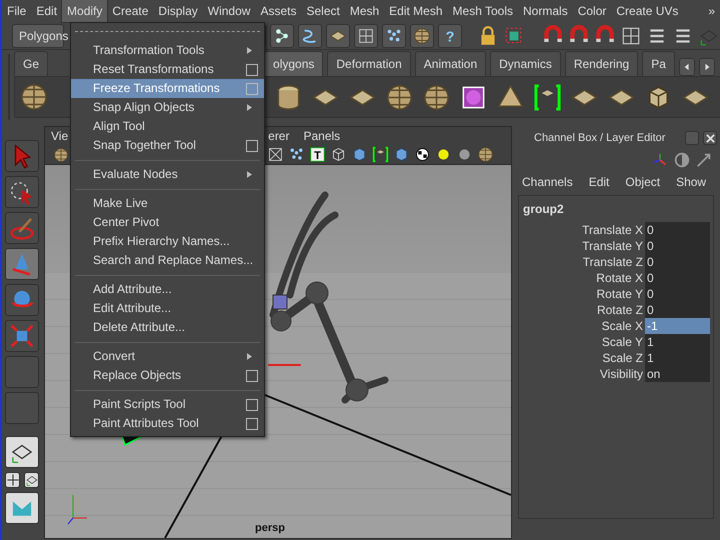 This screenshot has height=540, width=720. Describe the element at coordinates (599, 181) in the screenshot. I see `channel-menu-item: Edit` at that location.